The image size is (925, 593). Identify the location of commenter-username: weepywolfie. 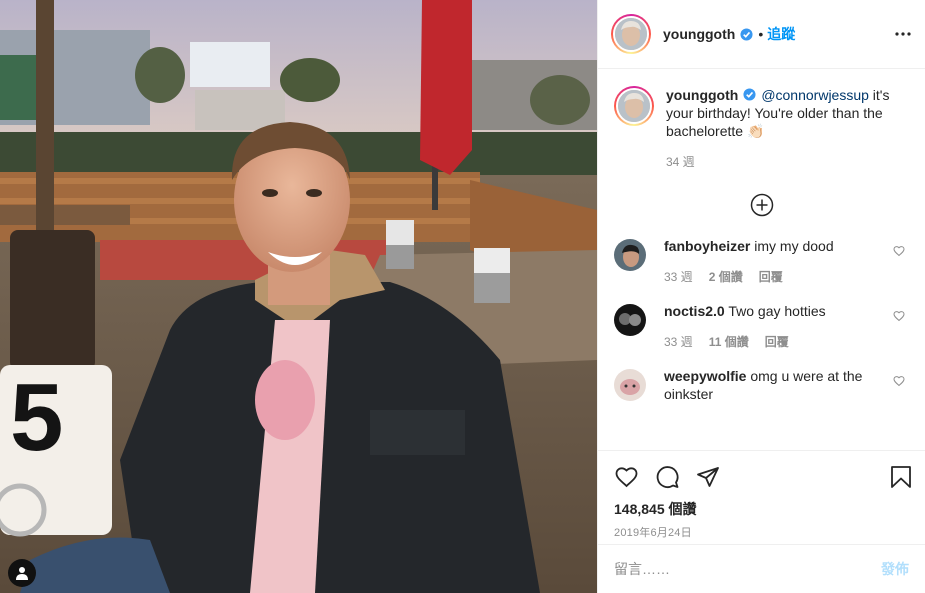
(705, 376).